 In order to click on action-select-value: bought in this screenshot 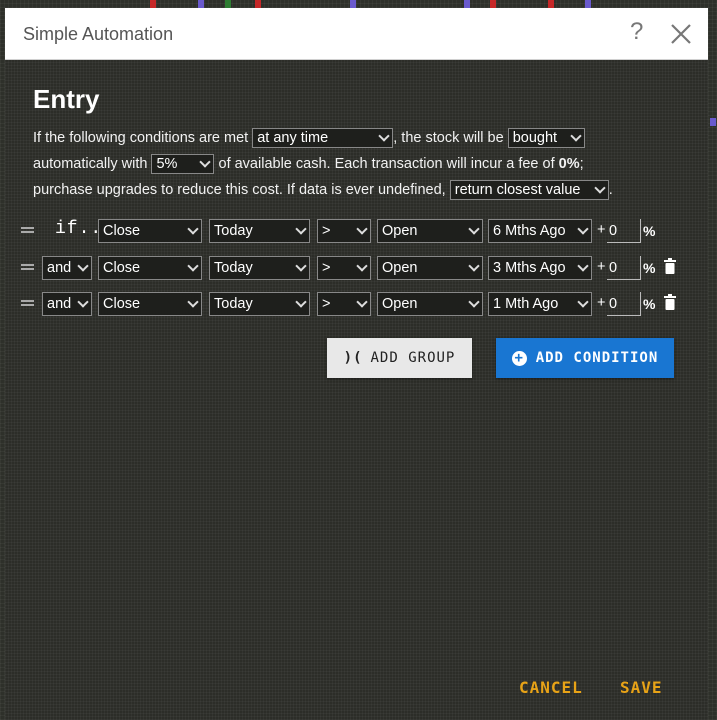, I will do `click(535, 138)`.